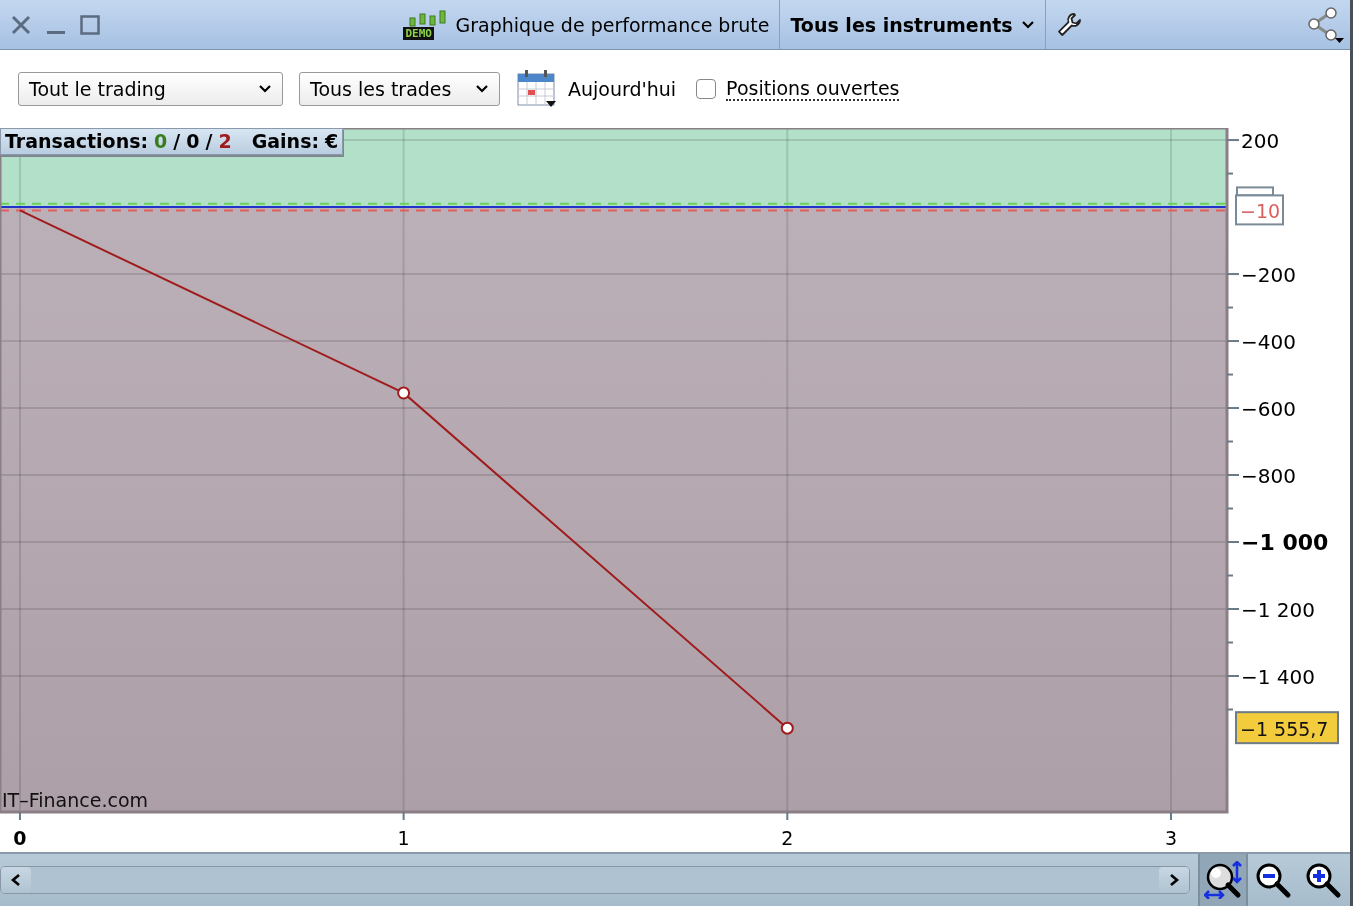  I want to click on open-positions-checkbox, so click(706, 89).